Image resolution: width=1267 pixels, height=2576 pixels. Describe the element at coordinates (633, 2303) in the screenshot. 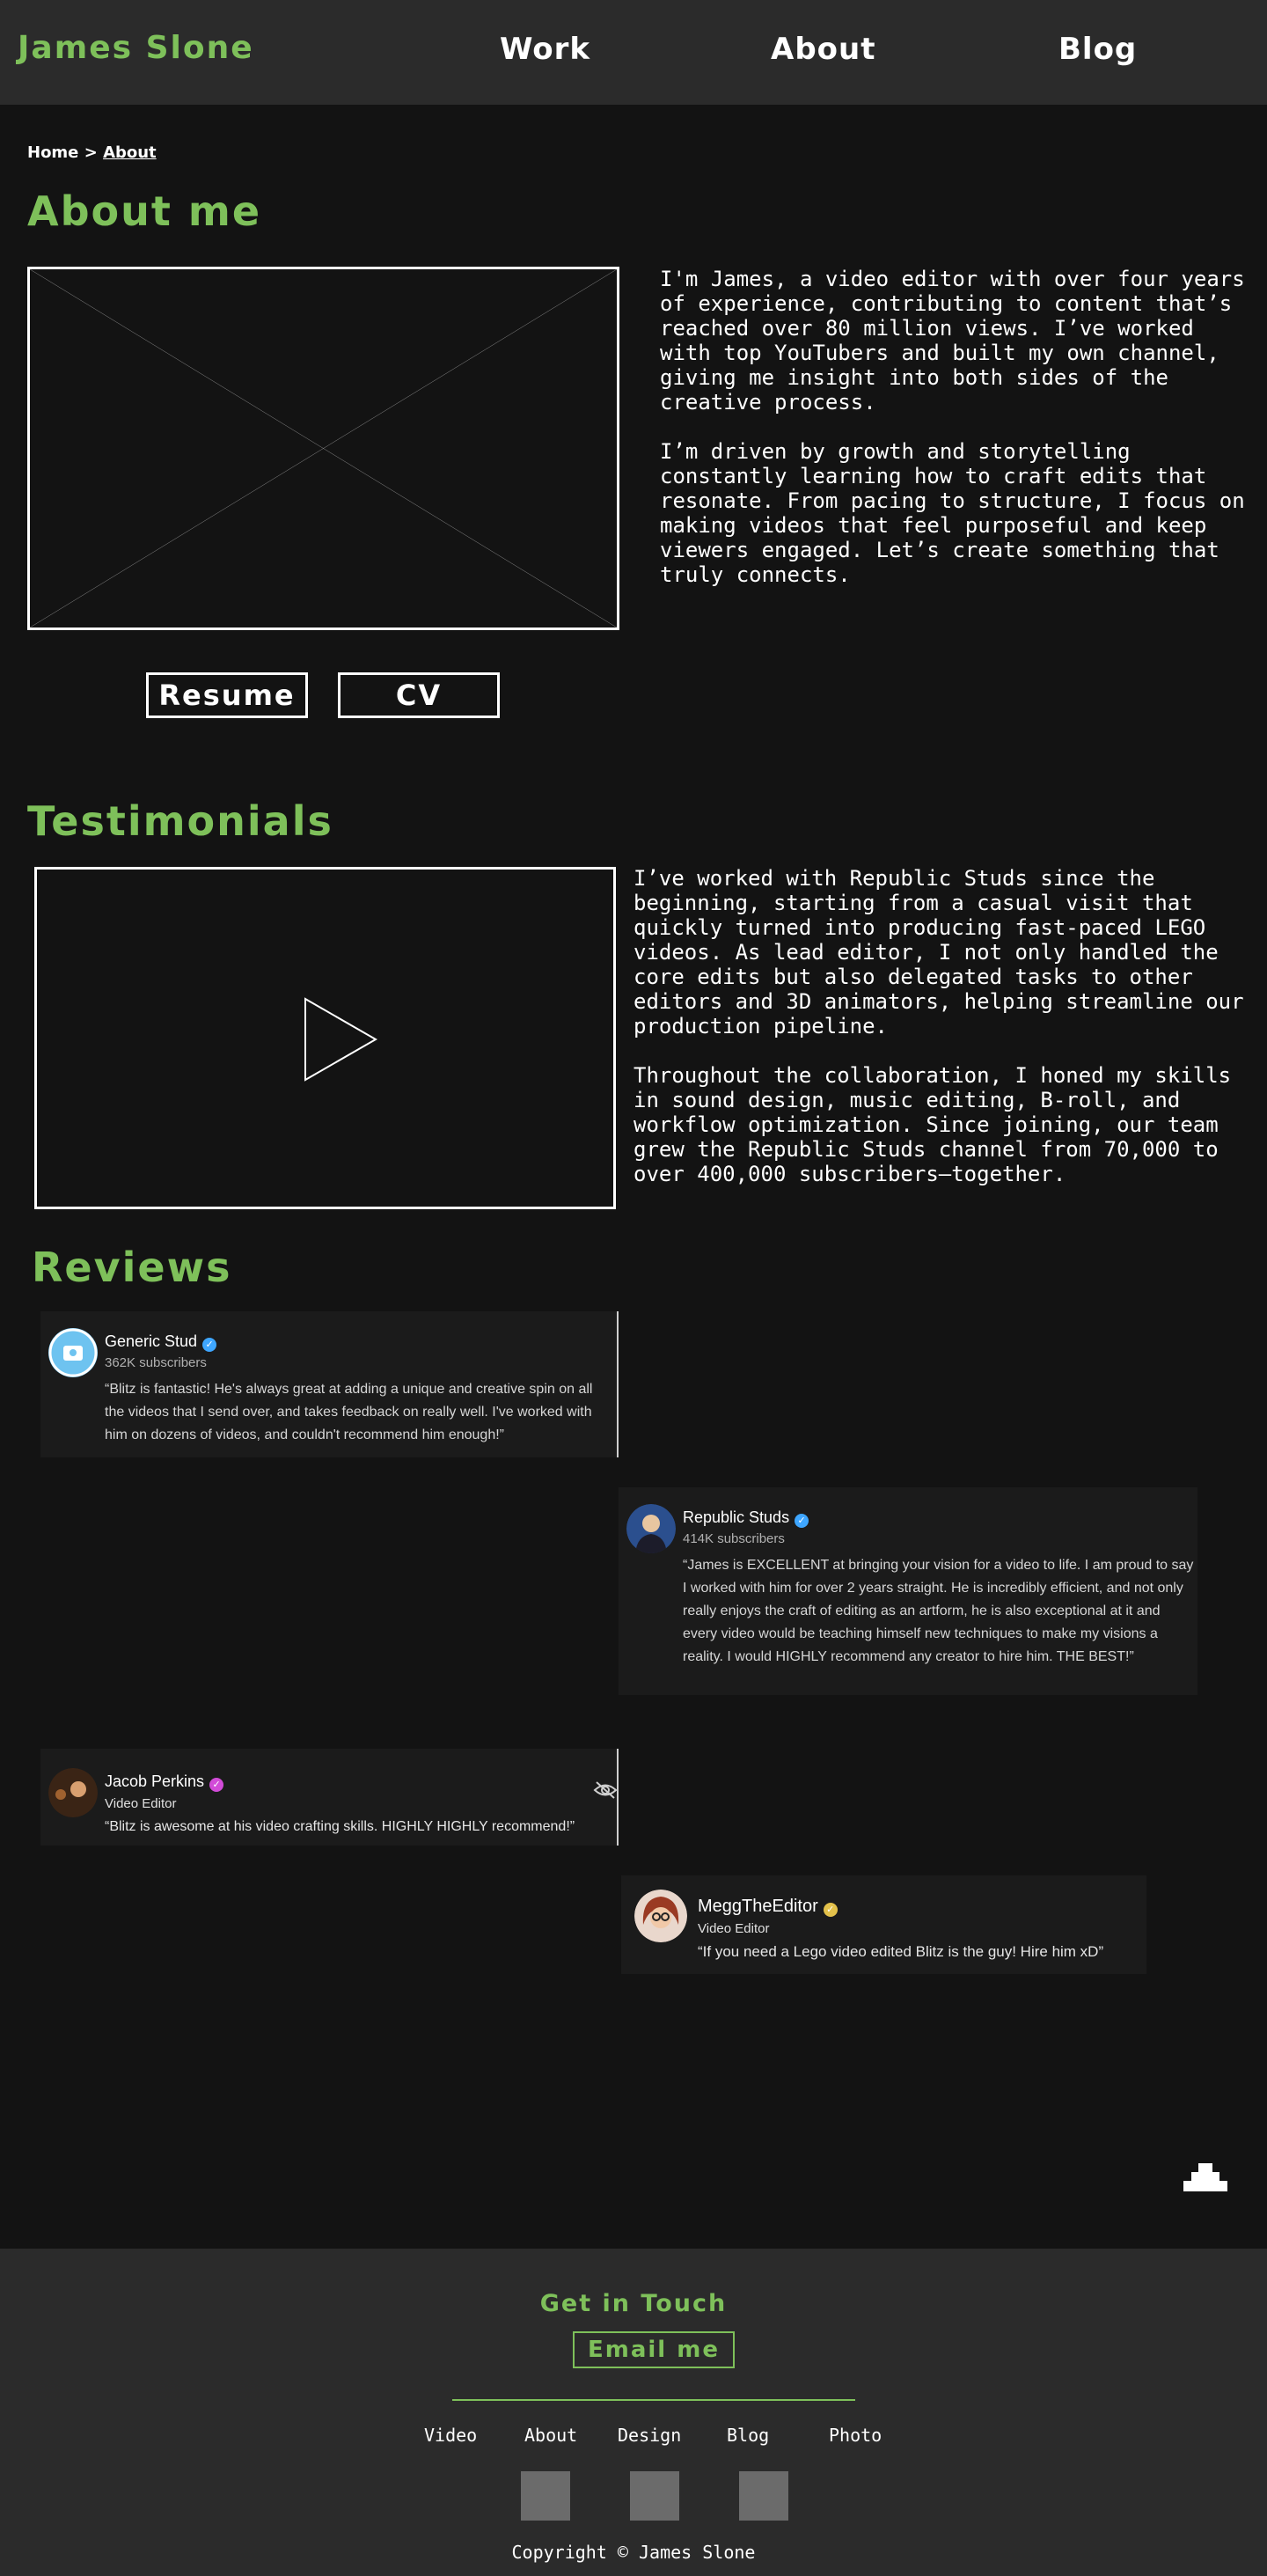

I see `footer-title: Get in Touch` at that location.